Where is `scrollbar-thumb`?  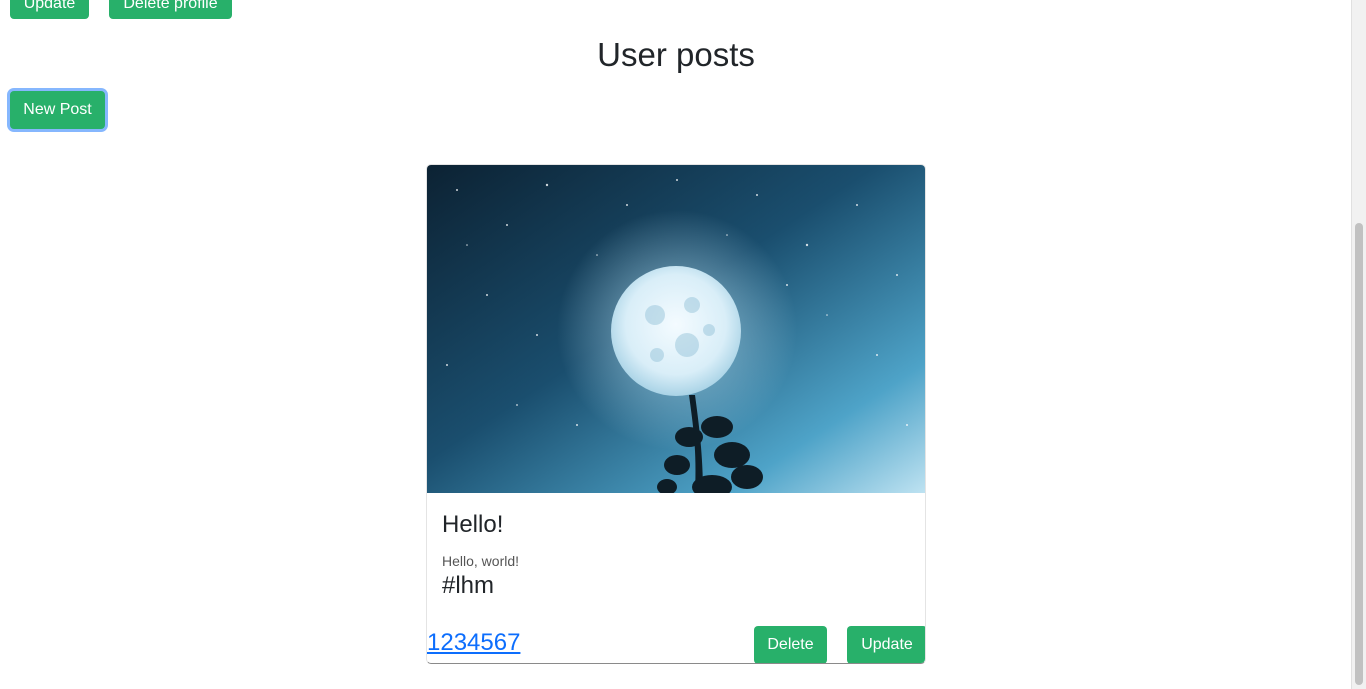 scrollbar-thumb is located at coordinates (1359, 454).